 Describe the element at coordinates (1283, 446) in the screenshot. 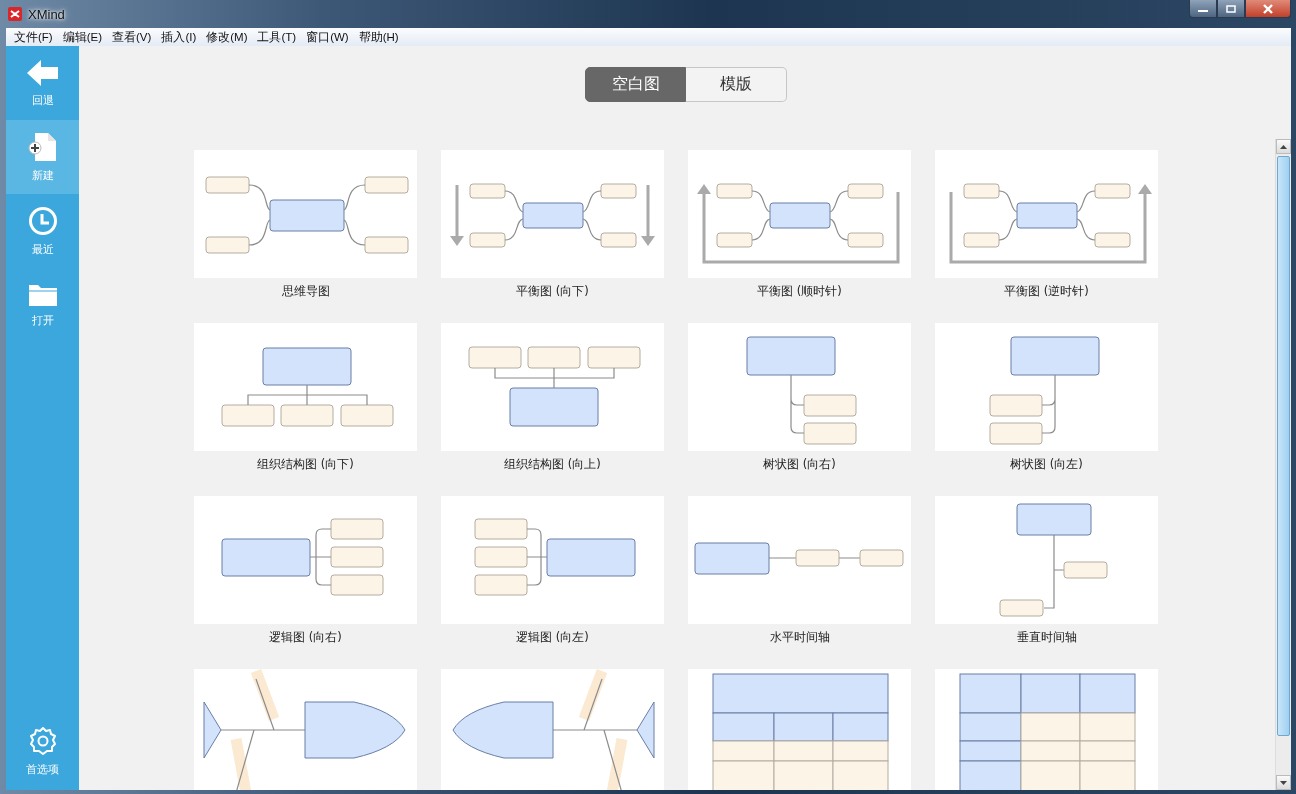

I see `scroll-thumb` at that location.